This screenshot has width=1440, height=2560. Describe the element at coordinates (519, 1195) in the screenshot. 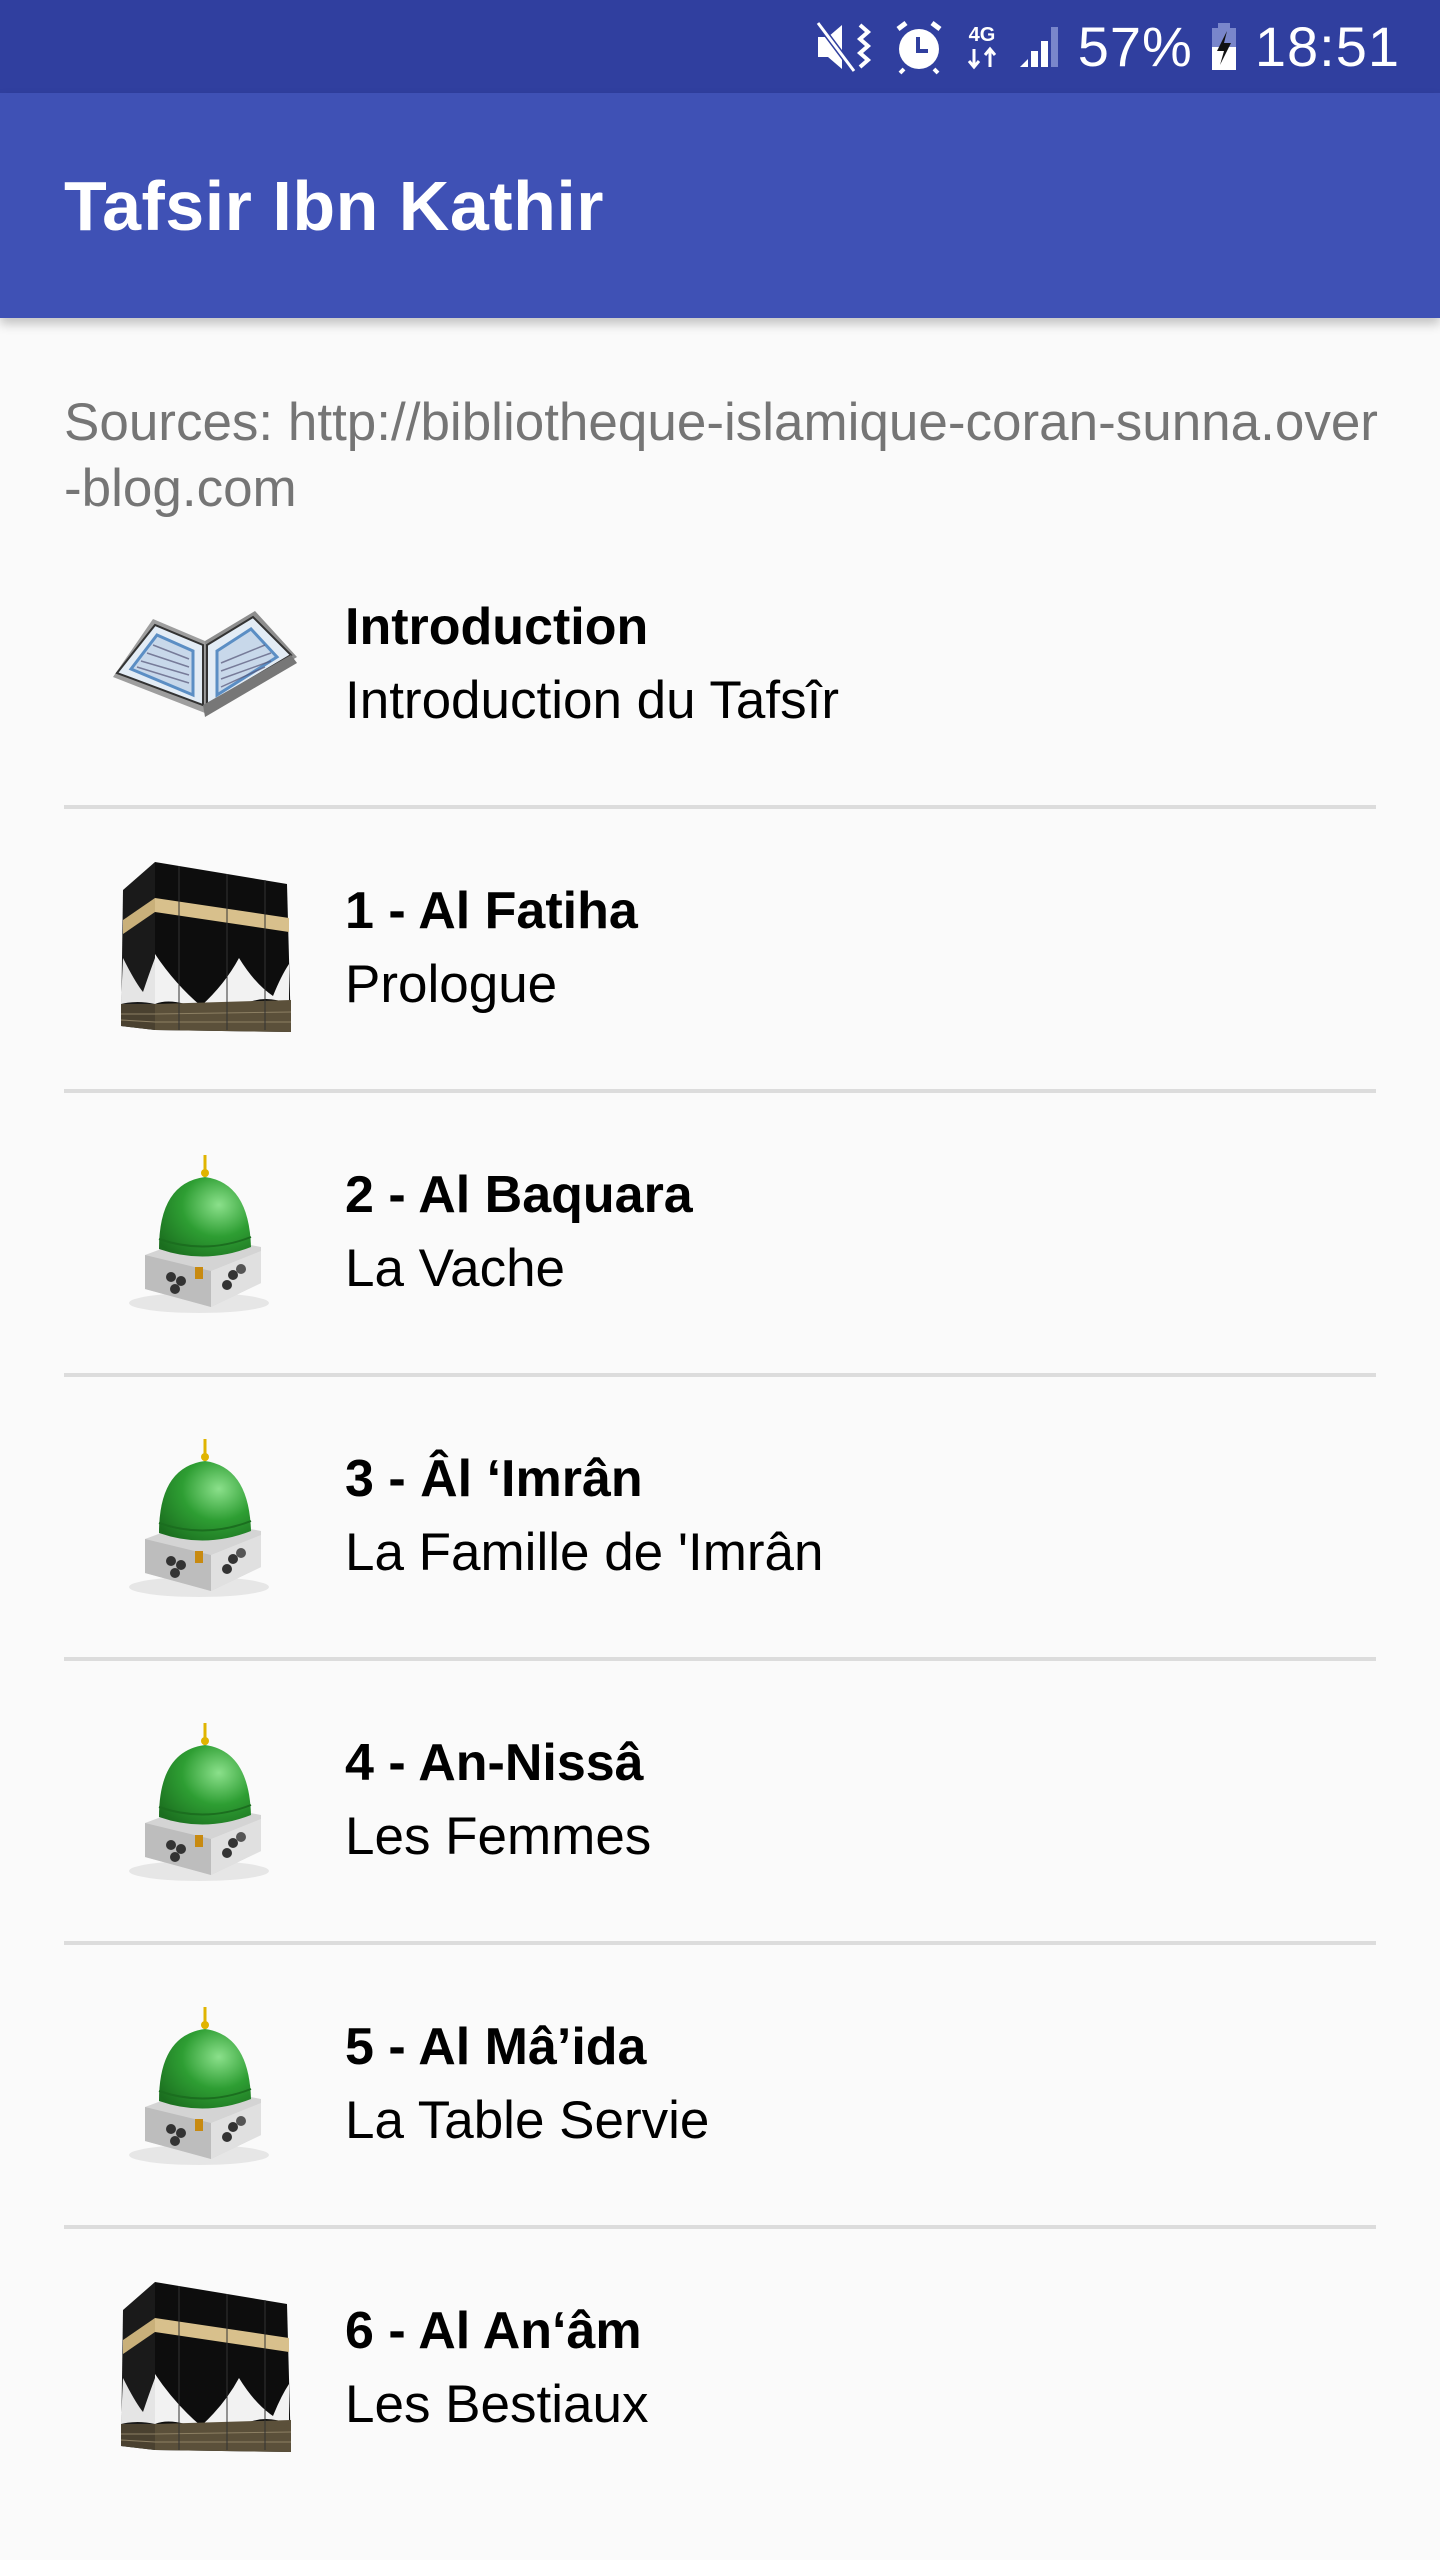

I see `item-title: 2 - Al Baquara` at that location.